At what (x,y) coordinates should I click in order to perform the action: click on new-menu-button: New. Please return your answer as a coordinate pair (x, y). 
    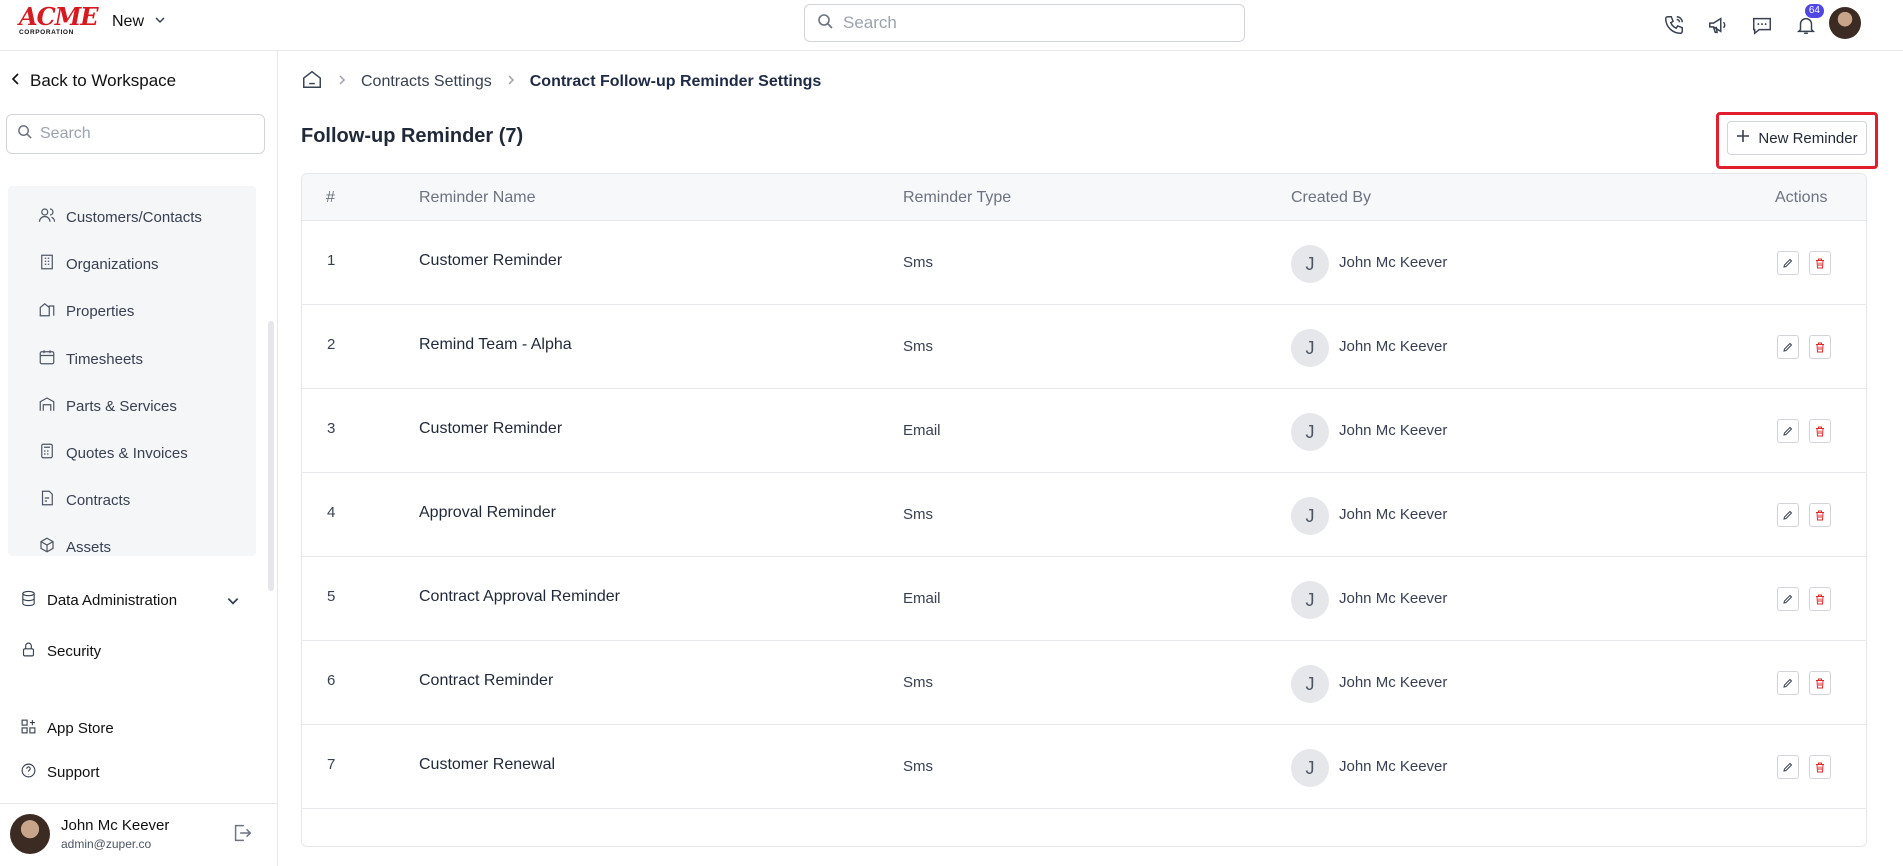
    Looking at the image, I should click on (139, 22).